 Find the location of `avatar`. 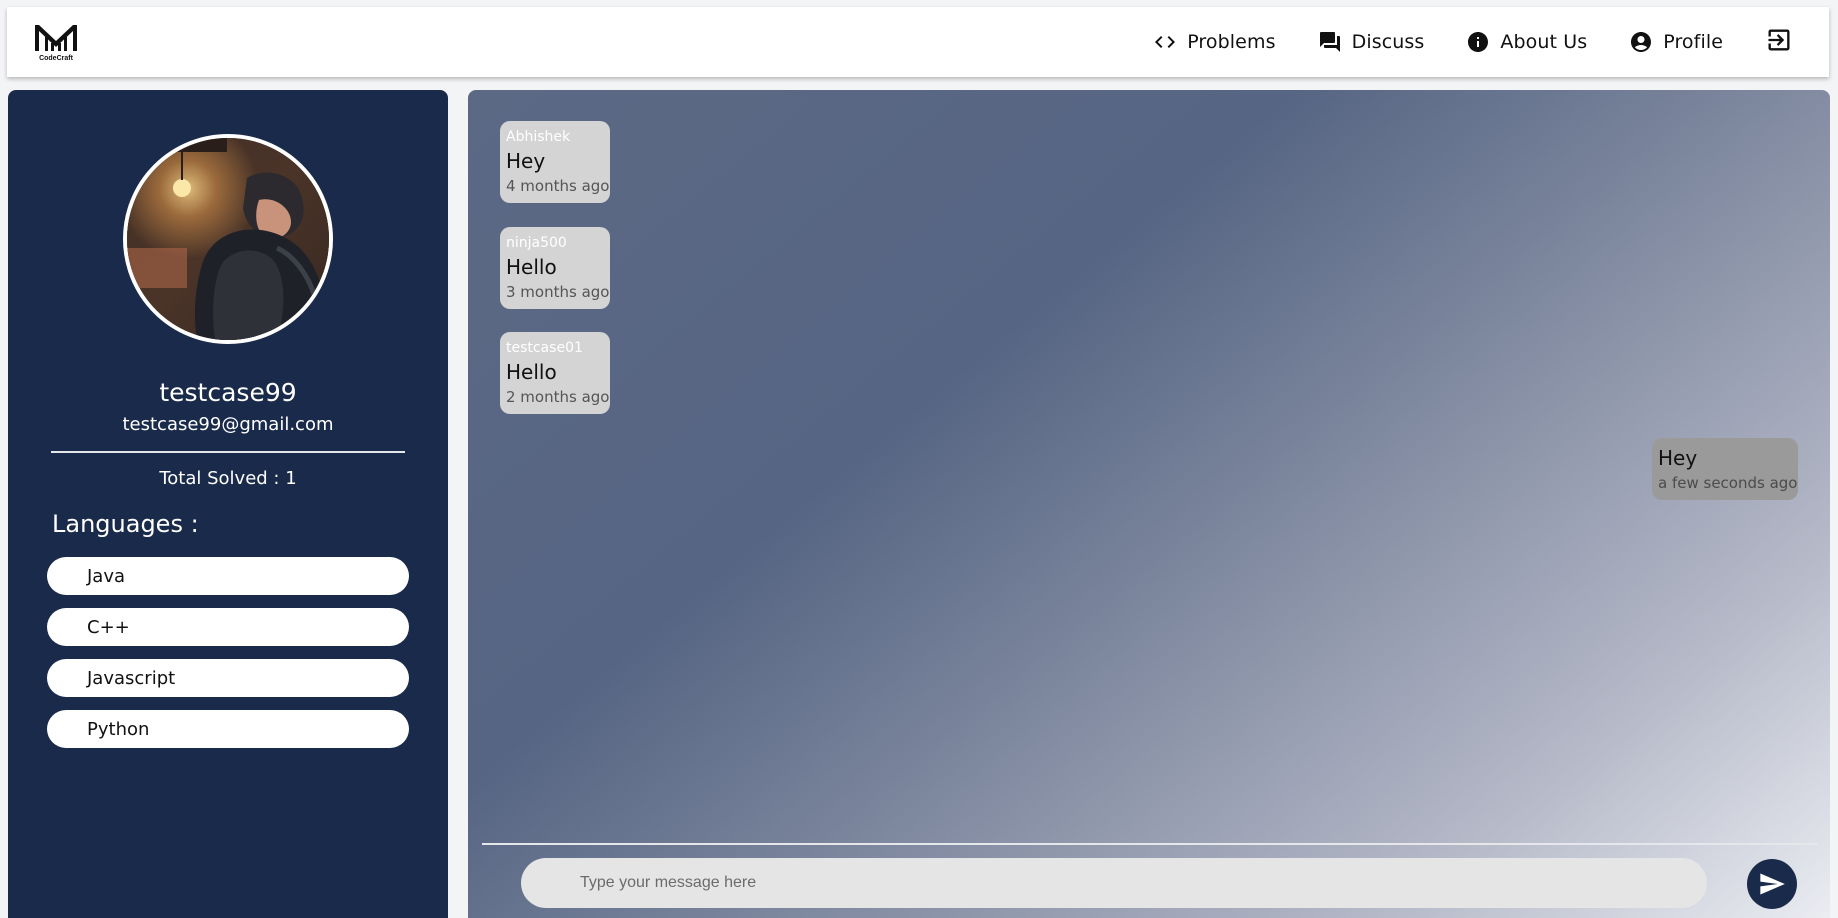

avatar is located at coordinates (228, 239).